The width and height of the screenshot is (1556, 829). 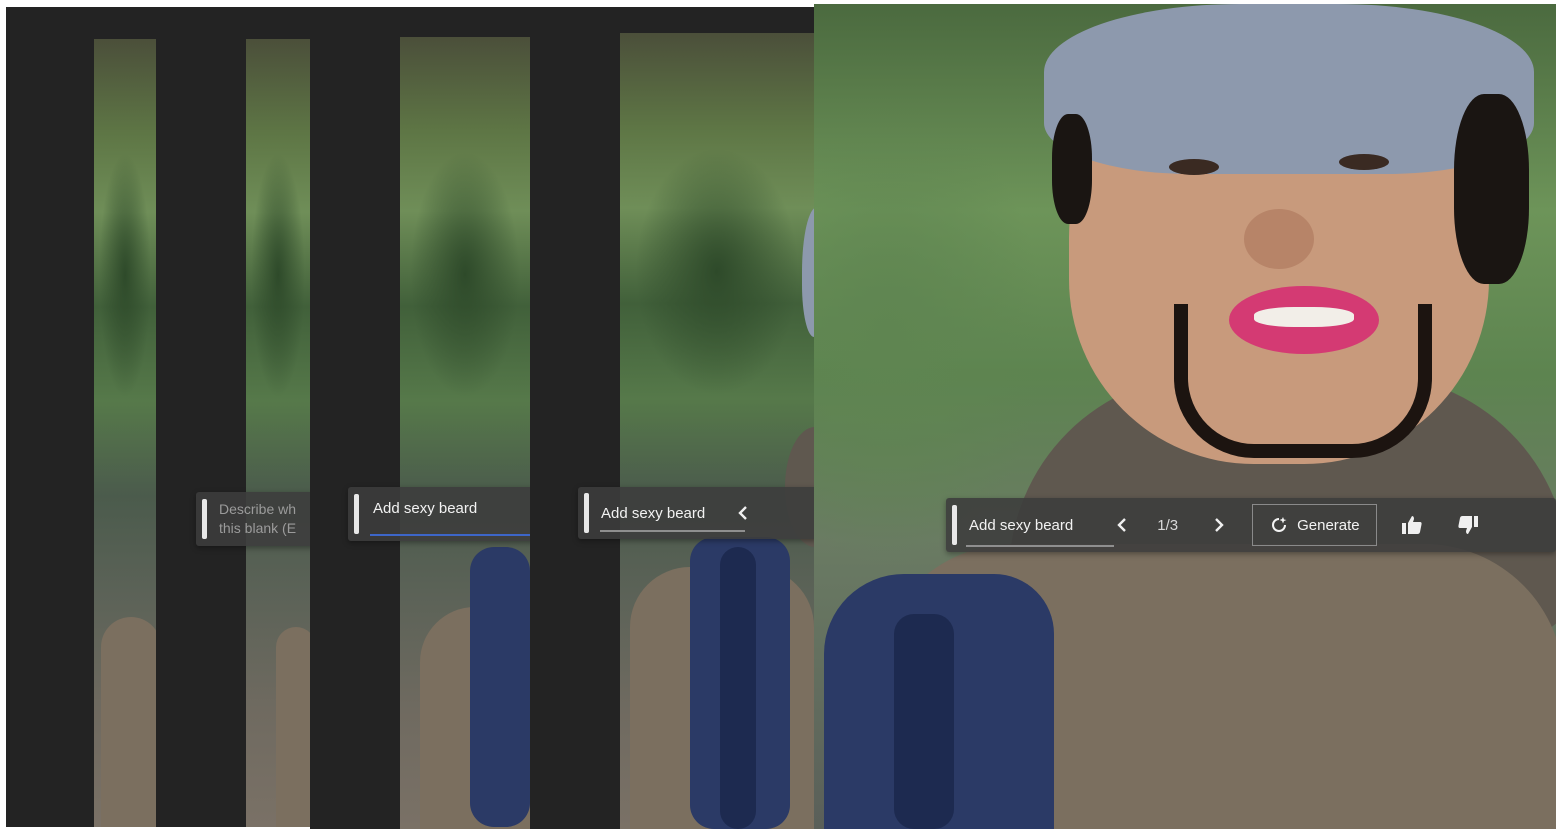 I want to click on generate-label: Generate, so click(x=1328, y=525).